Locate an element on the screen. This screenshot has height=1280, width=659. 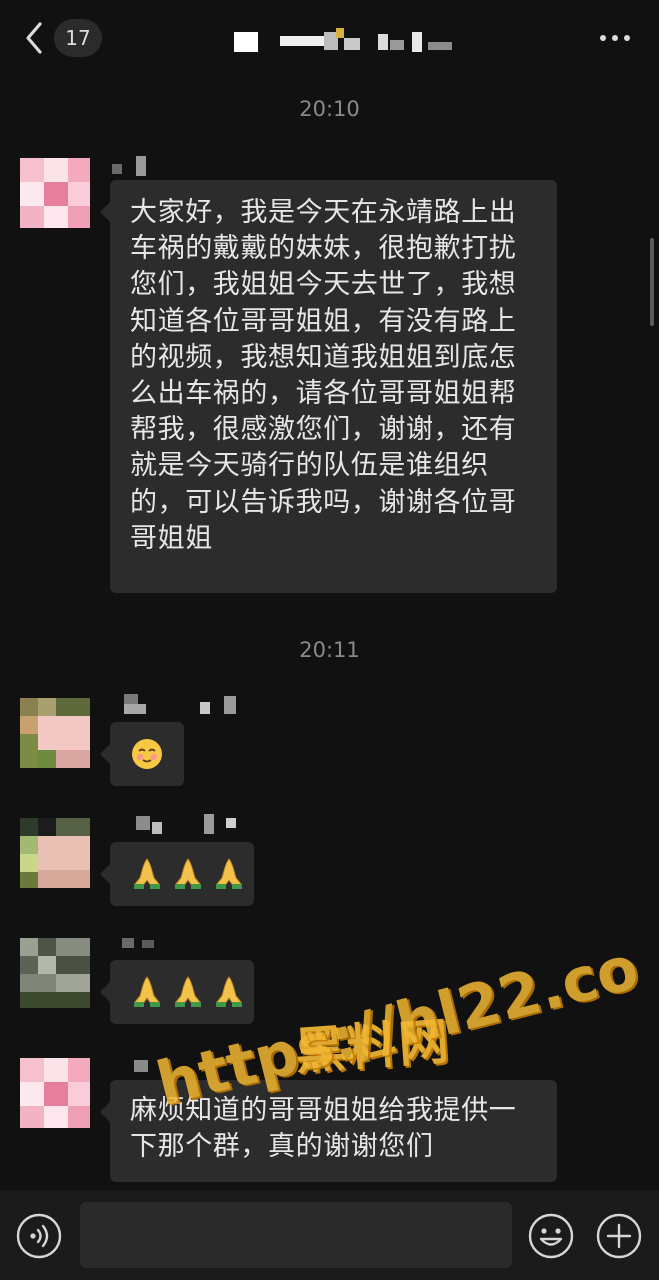
more-options-icon is located at coordinates (615, 38).